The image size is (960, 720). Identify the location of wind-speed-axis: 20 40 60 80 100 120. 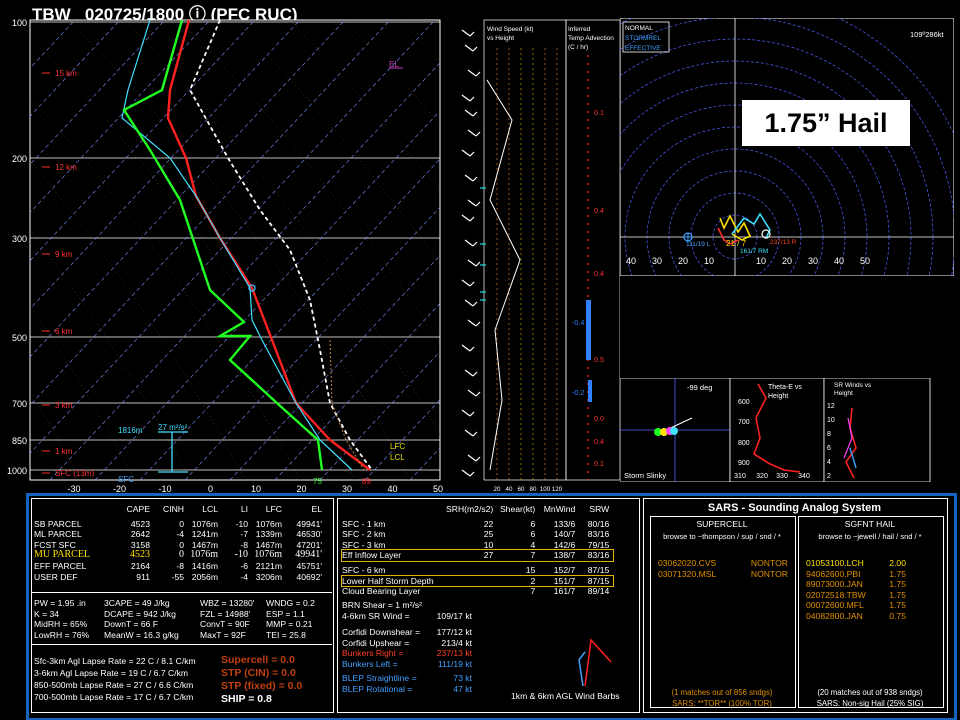
(528, 489).